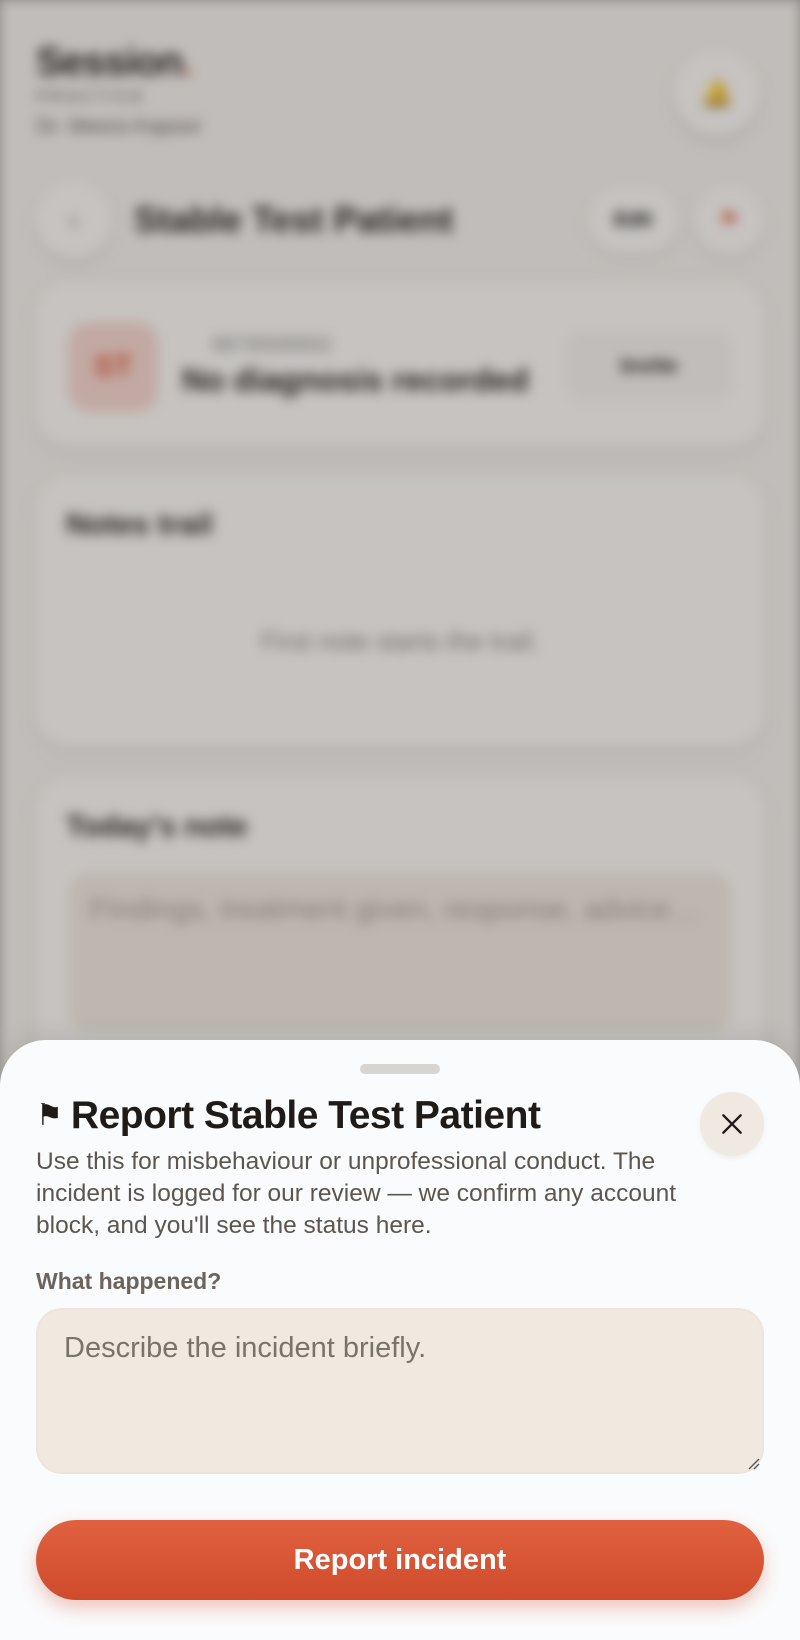 This screenshot has height=1640, width=800. What do you see at coordinates (305, 1115) in the screenshot?
I see `sheet-title-text: Report Stable Test Patient` at bounding box center [305, 1115].